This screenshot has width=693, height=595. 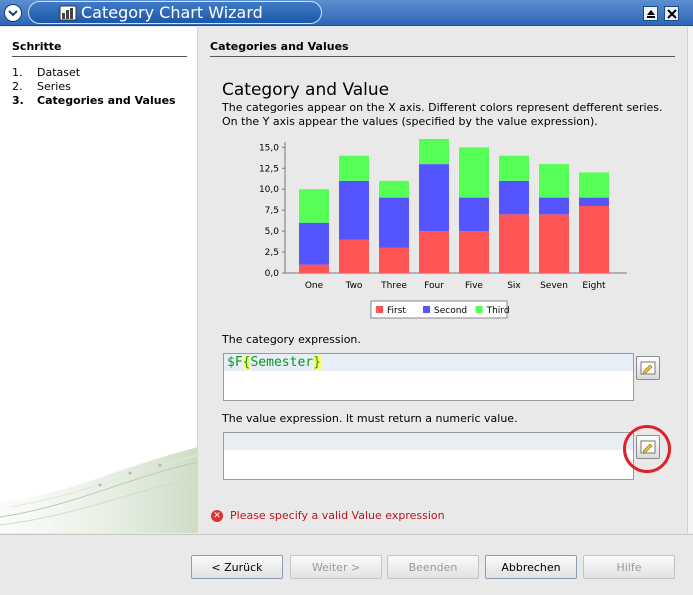 I want to click on x-tick-label: Four, so click(x=434, y=286).